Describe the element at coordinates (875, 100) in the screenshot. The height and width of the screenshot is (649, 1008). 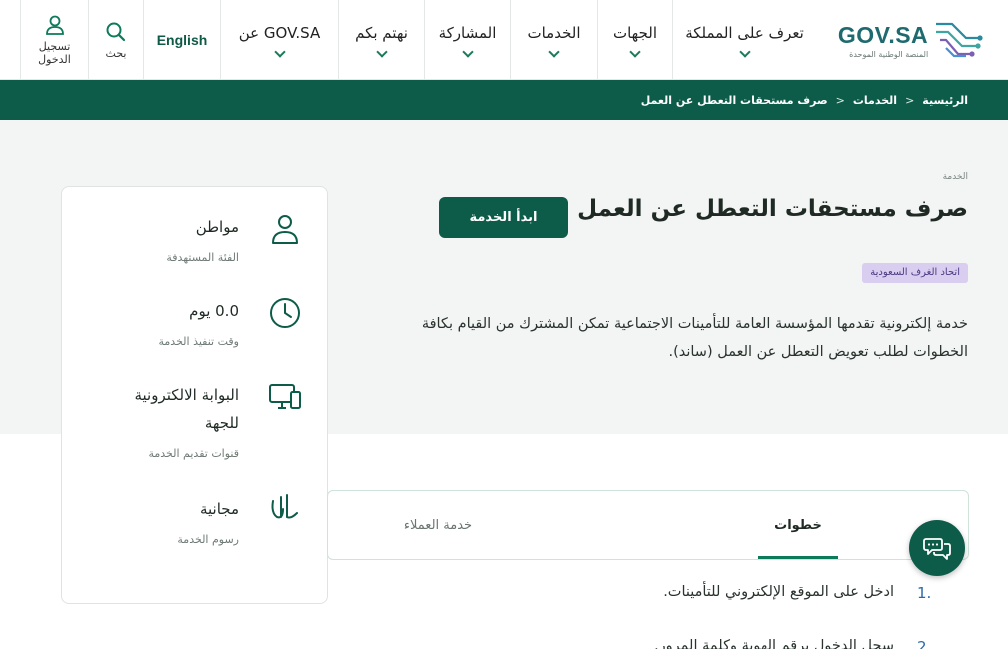
I see `breadcrumb-services: الخدمات` at that location.